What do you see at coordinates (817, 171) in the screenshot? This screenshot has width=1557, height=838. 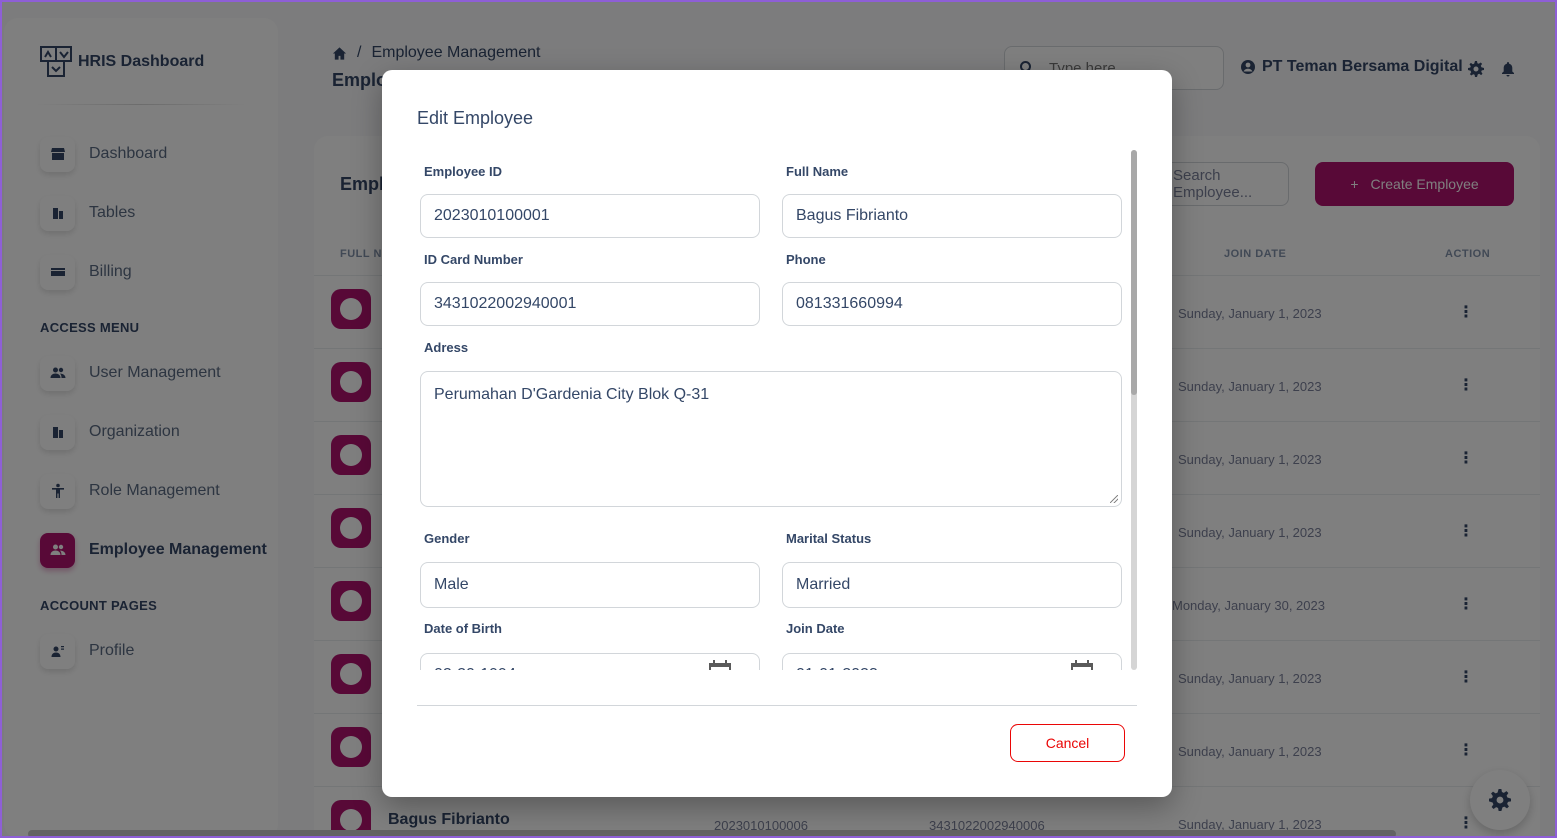 I see `full-name-label: Full Name` at bounding box center [817, 171].